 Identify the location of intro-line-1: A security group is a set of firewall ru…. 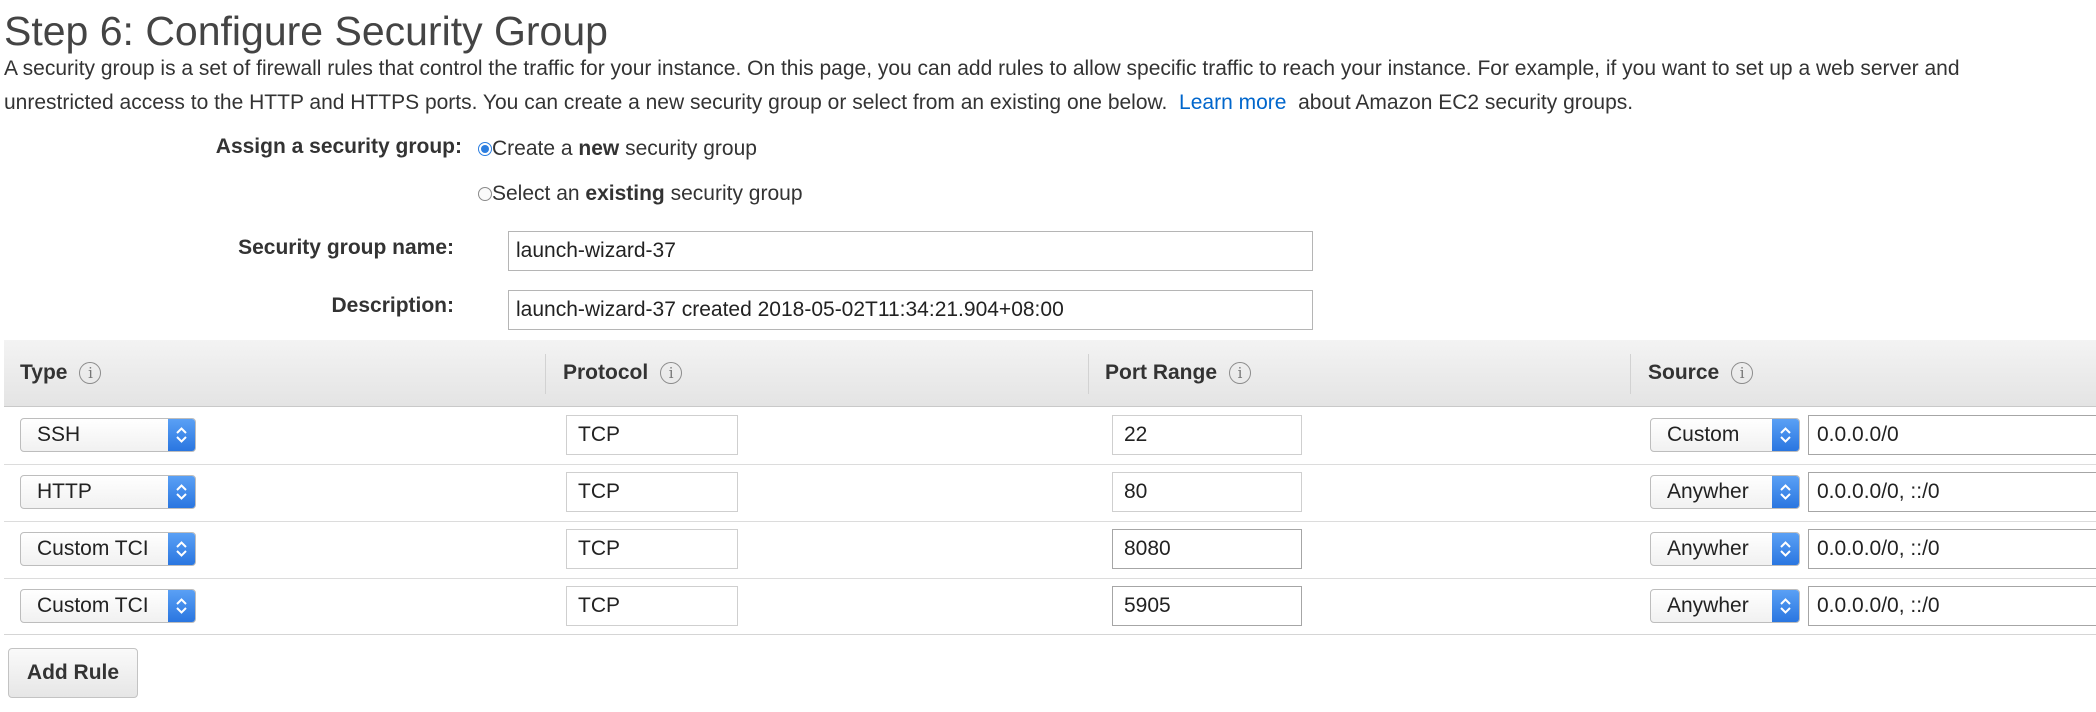
(982, 68).